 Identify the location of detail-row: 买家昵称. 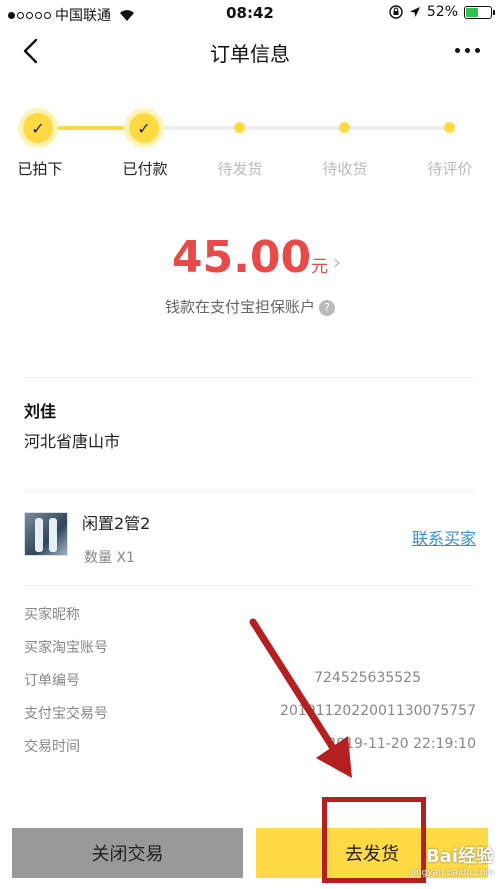
(250, 615).